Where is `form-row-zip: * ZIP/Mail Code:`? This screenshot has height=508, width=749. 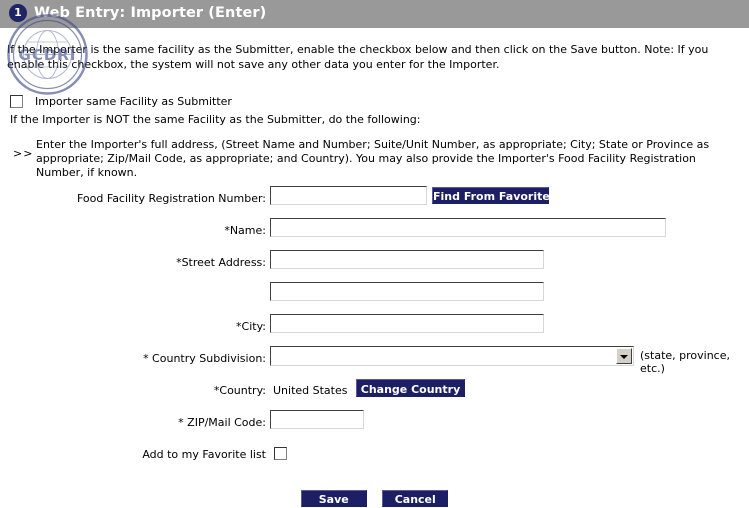 form-row-zip: * ZIP/Mail Code: is located at coordinates (374, 426).